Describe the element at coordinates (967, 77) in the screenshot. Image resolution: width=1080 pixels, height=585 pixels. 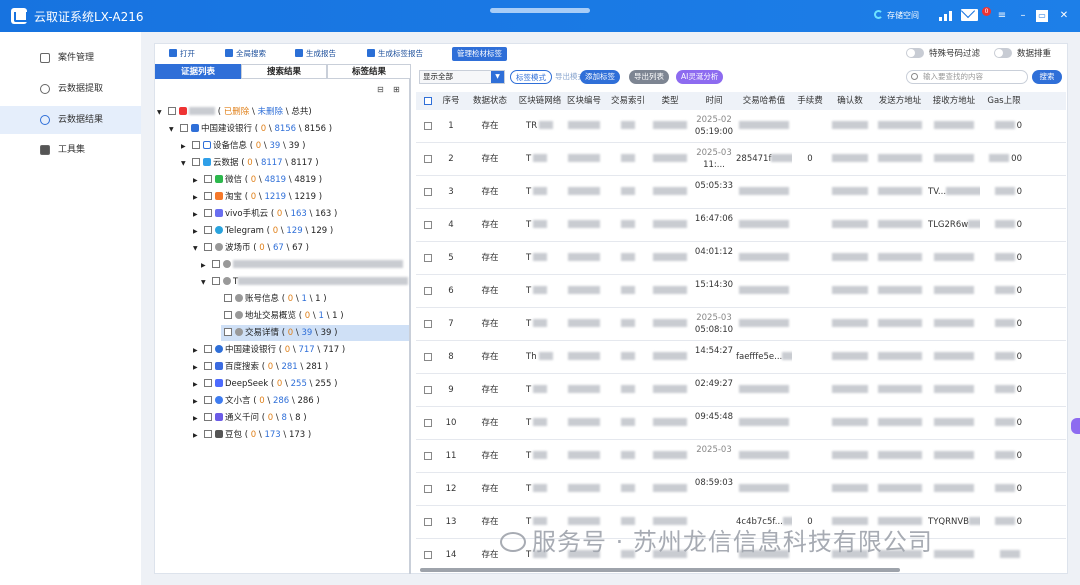
I see `search-input: 输入要查找的内容` at that location.